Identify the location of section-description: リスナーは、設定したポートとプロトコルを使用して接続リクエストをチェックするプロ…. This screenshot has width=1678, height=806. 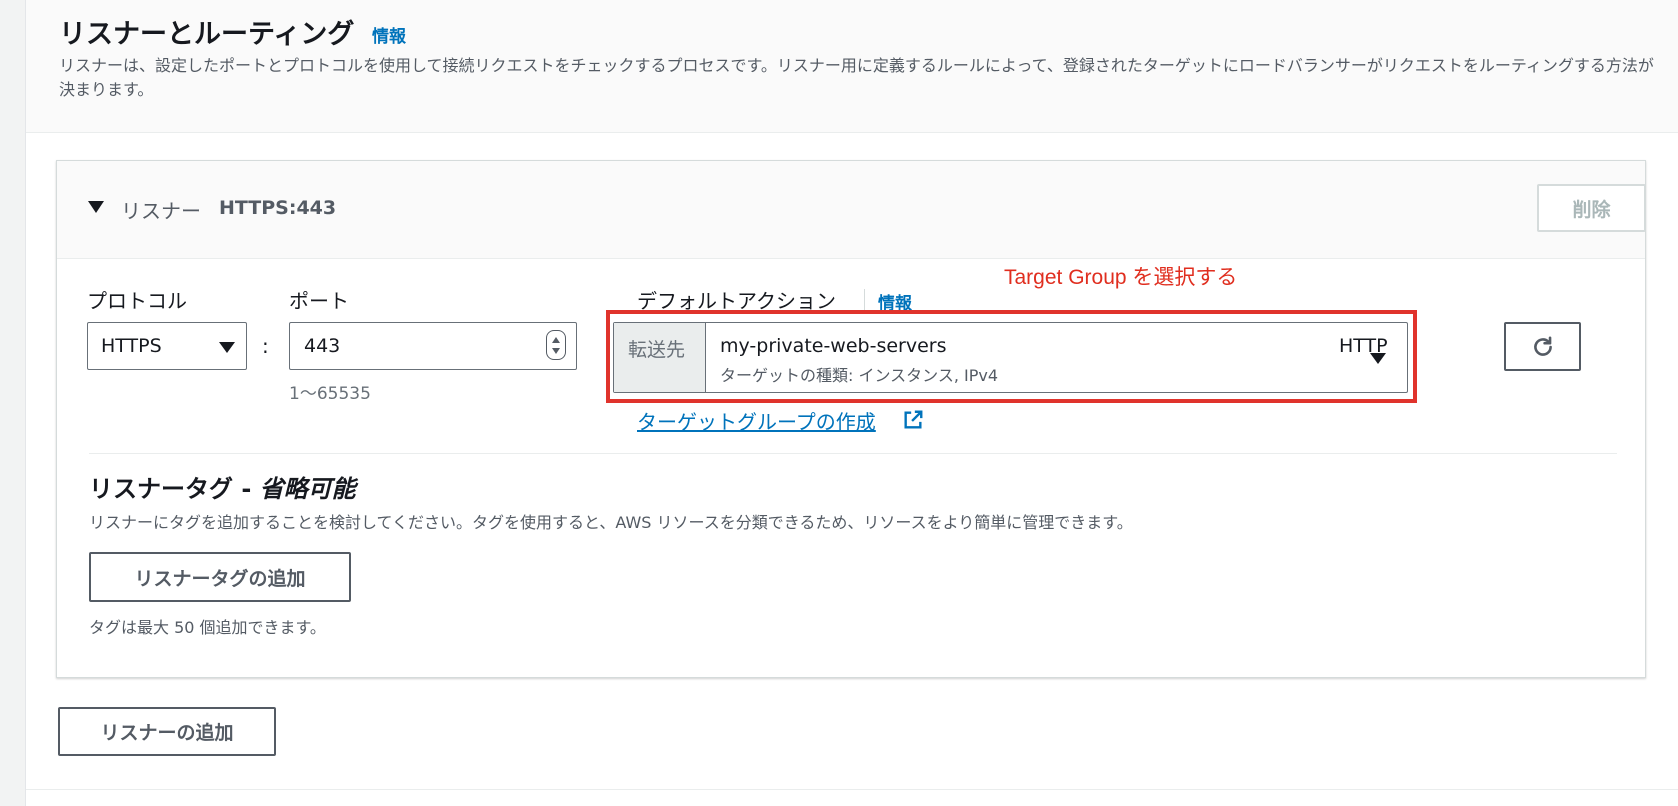
(856, 77).